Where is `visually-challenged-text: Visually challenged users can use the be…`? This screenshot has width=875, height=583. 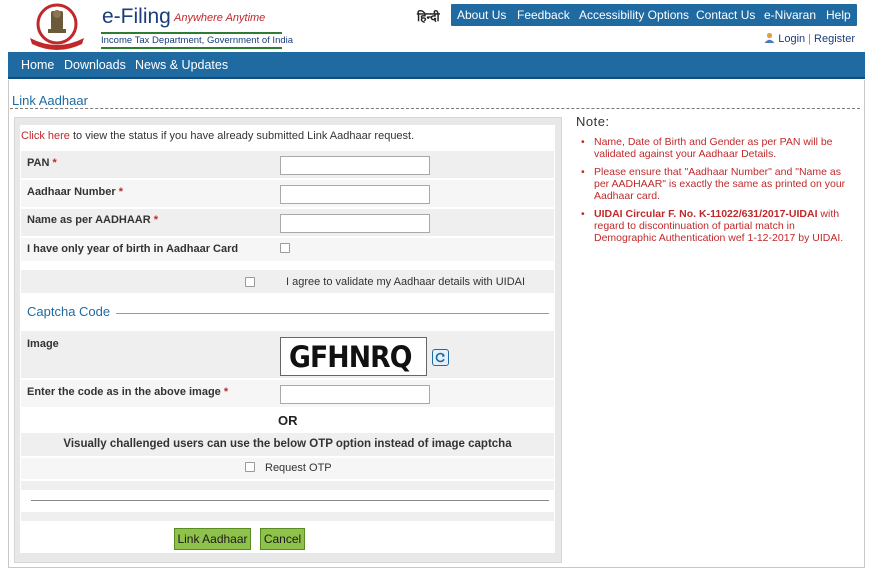 visually-challenged-text: Visually challenged users can use the be… is located at coordinates (287, 444).